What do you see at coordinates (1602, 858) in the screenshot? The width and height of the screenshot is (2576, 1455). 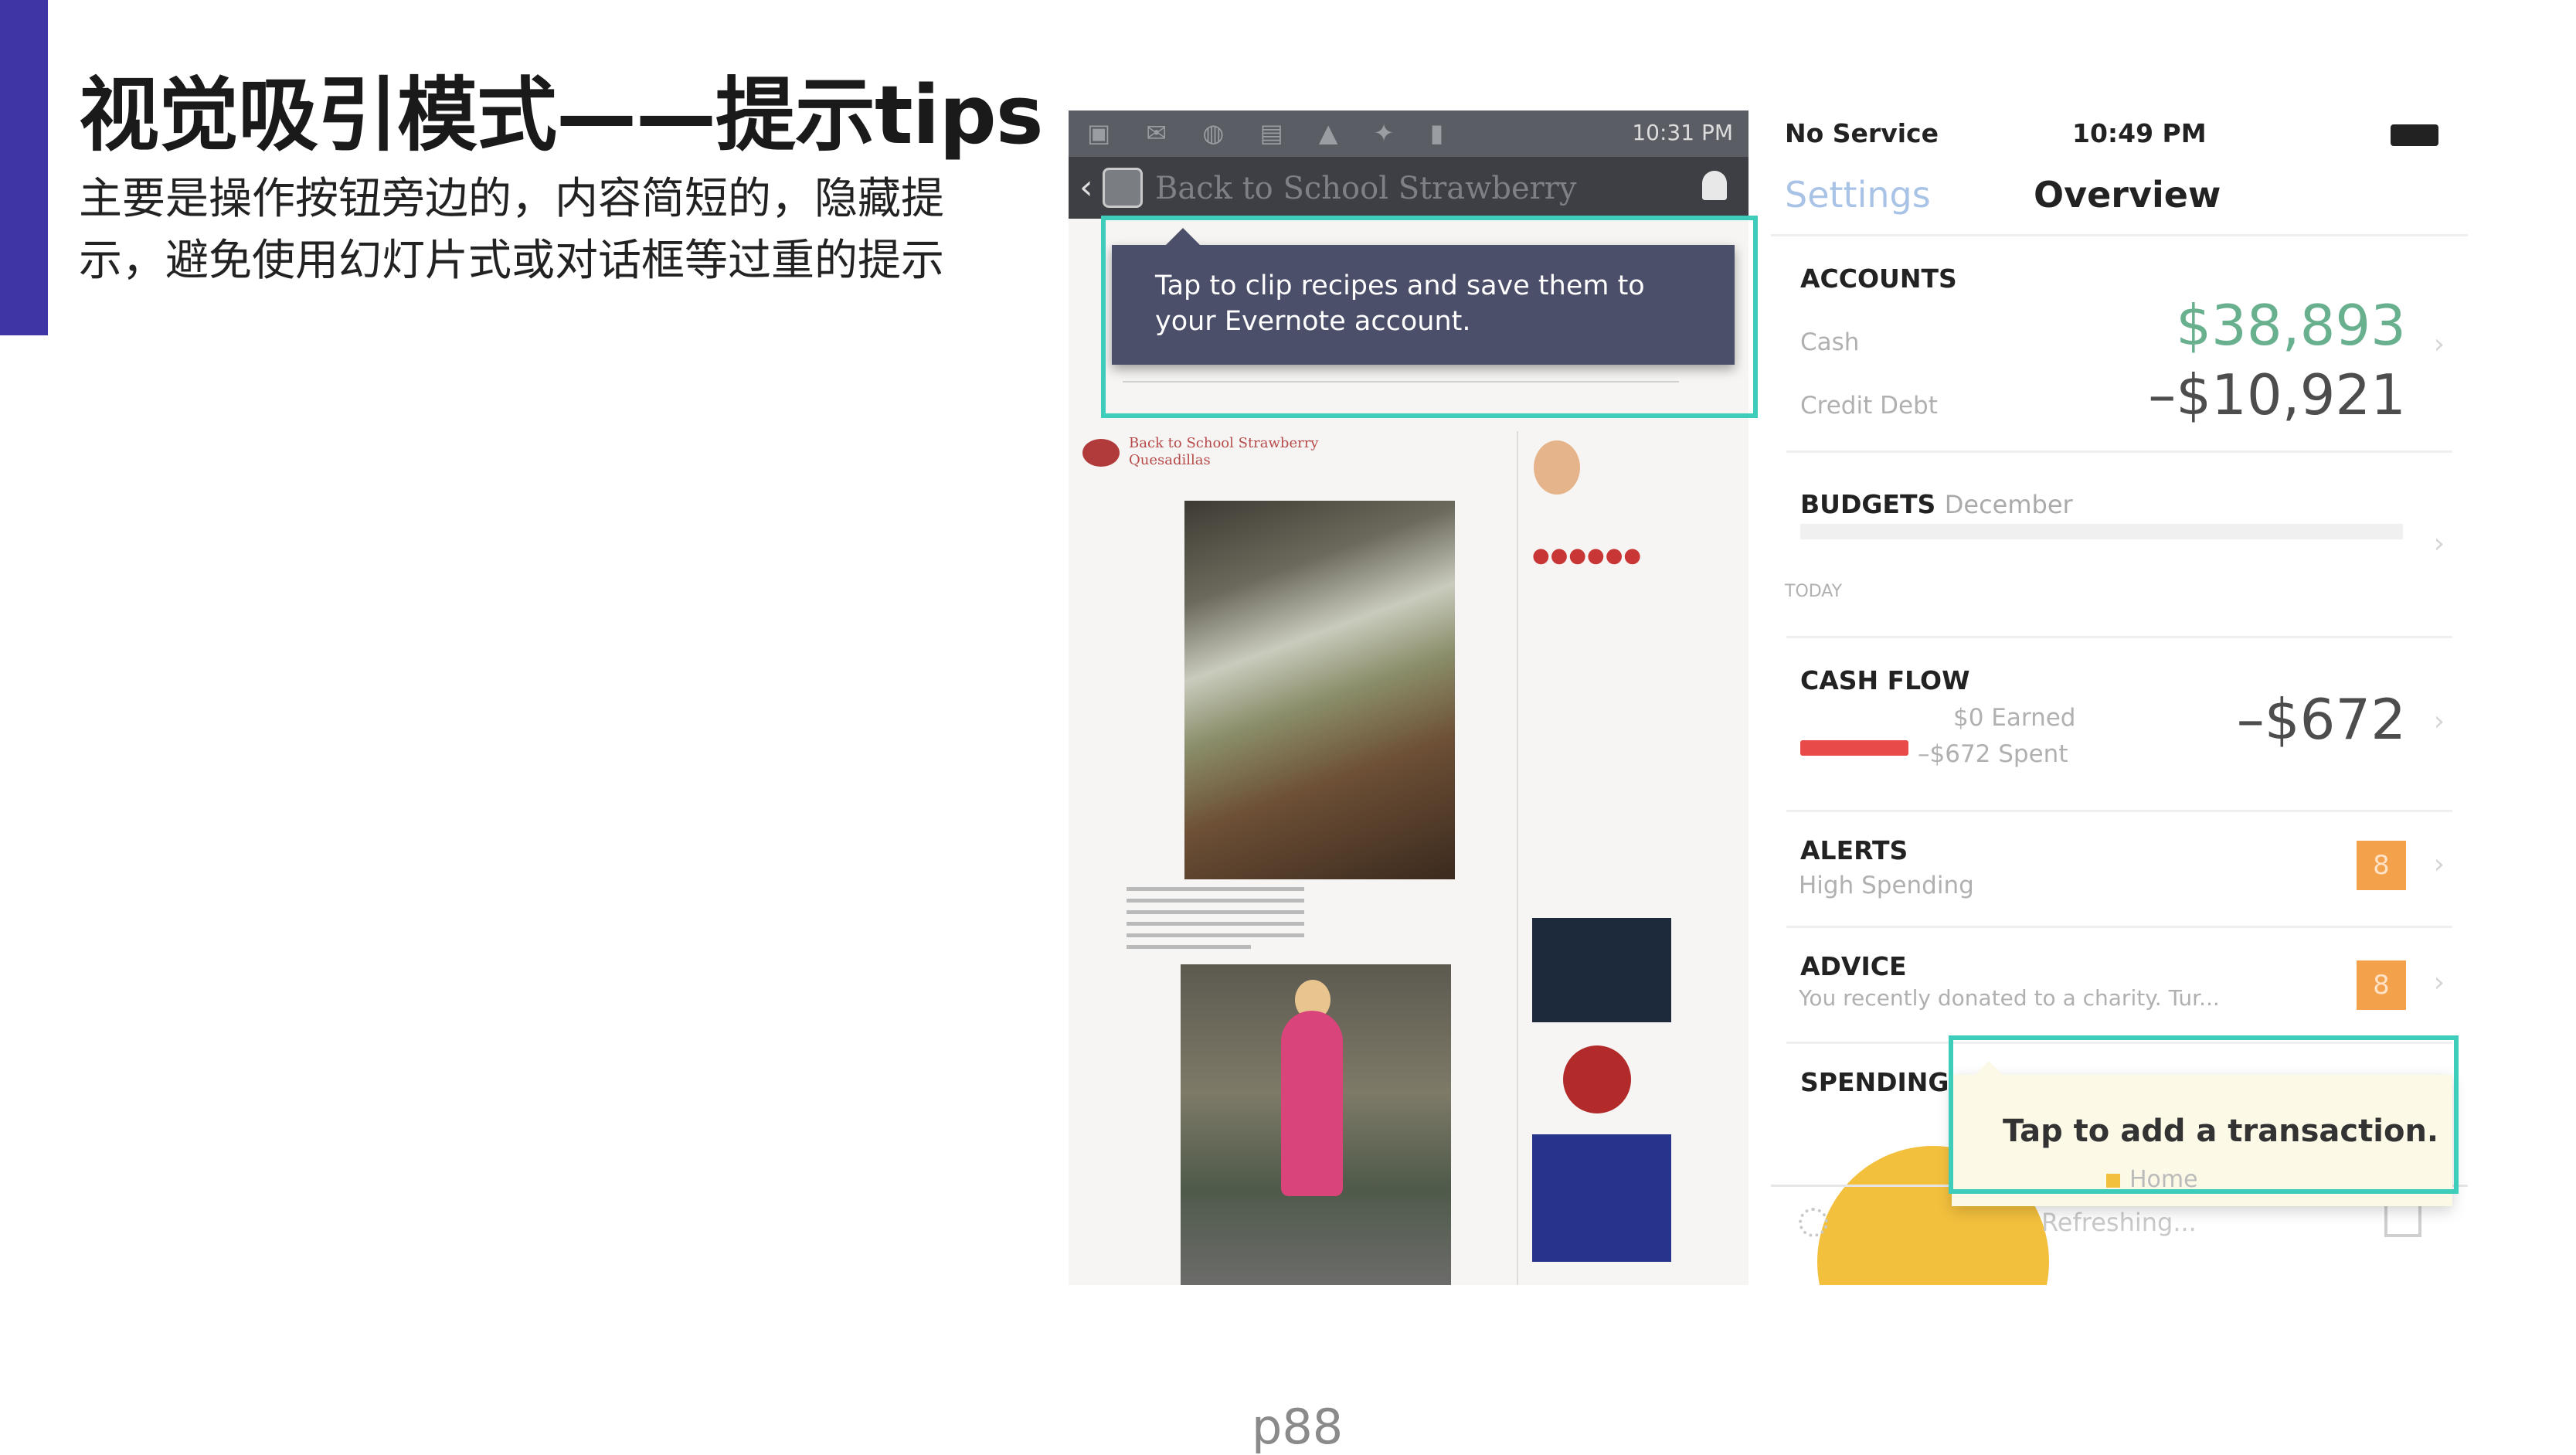 I see `blog-sidebar: ●●●●●●` at bounding box center [1602, 858].